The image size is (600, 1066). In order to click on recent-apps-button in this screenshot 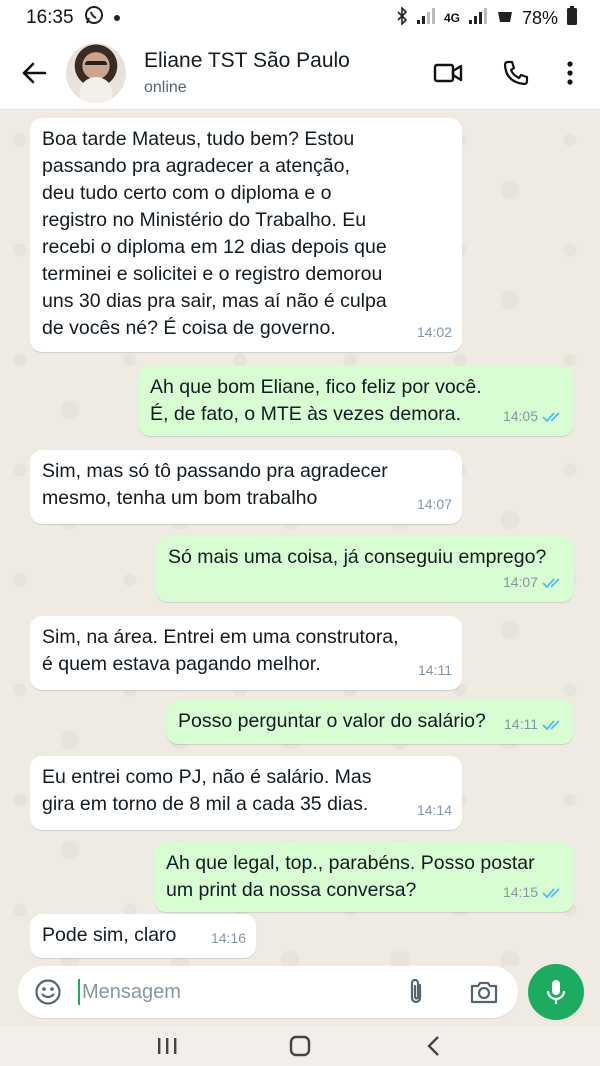, I will do `click(167, 1046)`.